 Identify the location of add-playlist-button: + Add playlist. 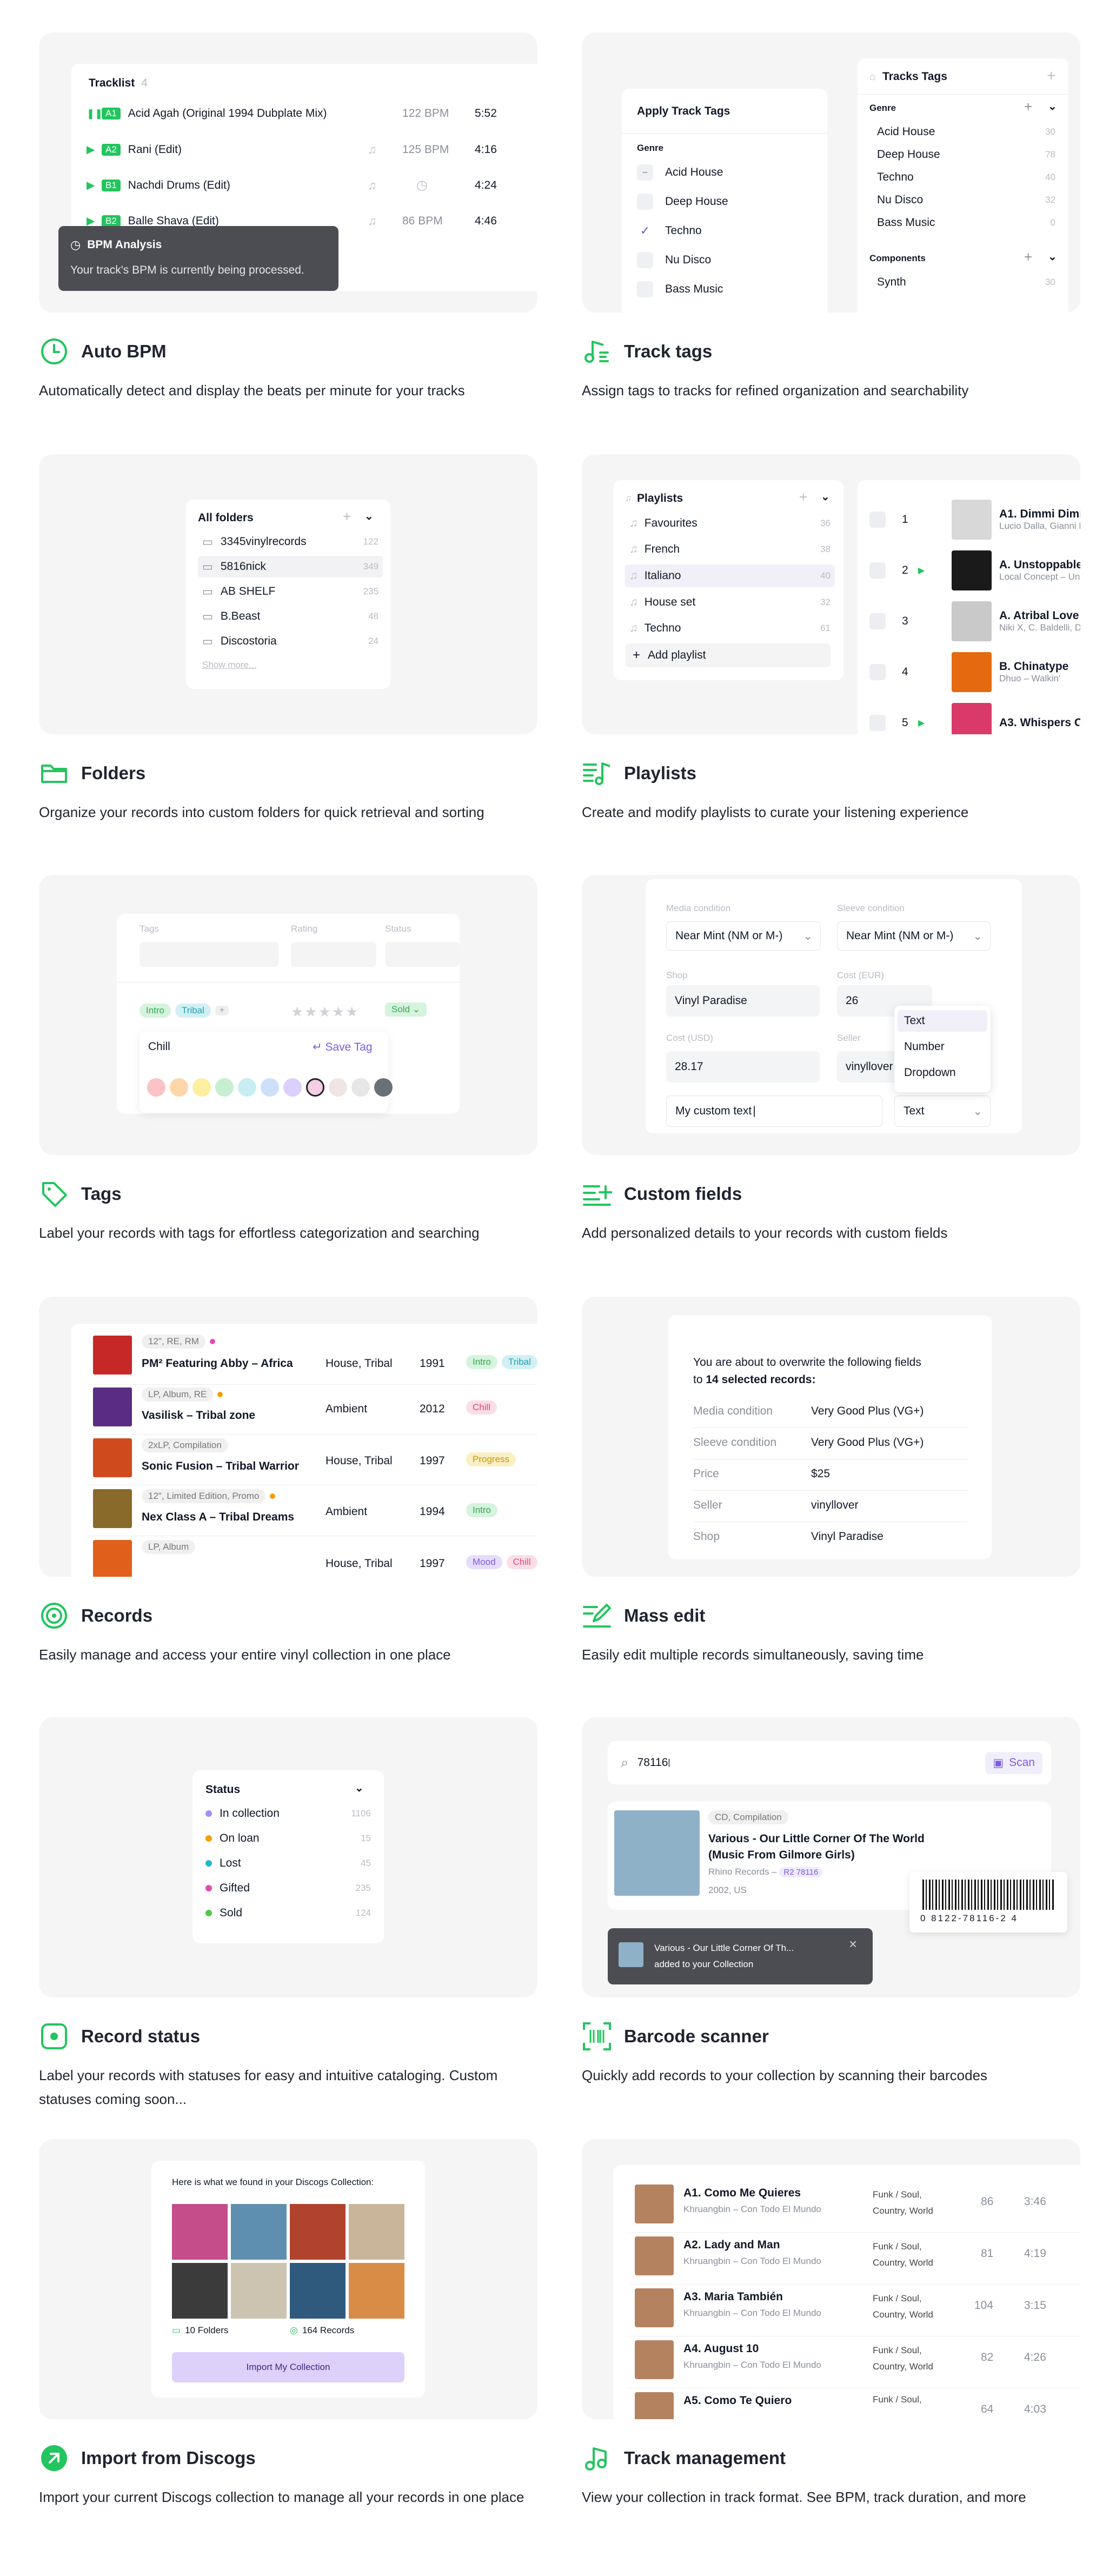
(728, 655).